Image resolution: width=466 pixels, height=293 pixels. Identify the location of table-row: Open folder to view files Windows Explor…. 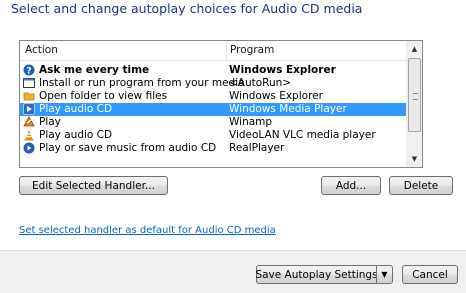
(213, 96).